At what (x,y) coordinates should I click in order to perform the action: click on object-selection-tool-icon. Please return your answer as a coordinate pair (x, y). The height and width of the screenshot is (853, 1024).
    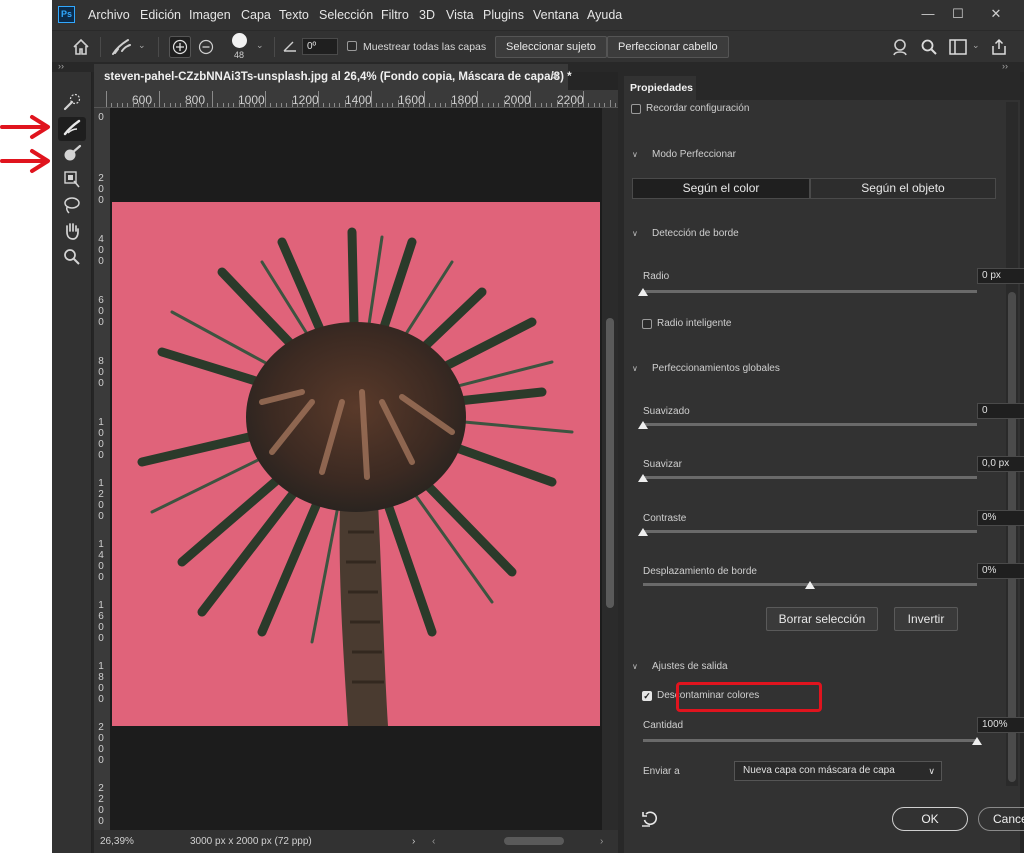
    Looking at the image, I should click on (72, 181).